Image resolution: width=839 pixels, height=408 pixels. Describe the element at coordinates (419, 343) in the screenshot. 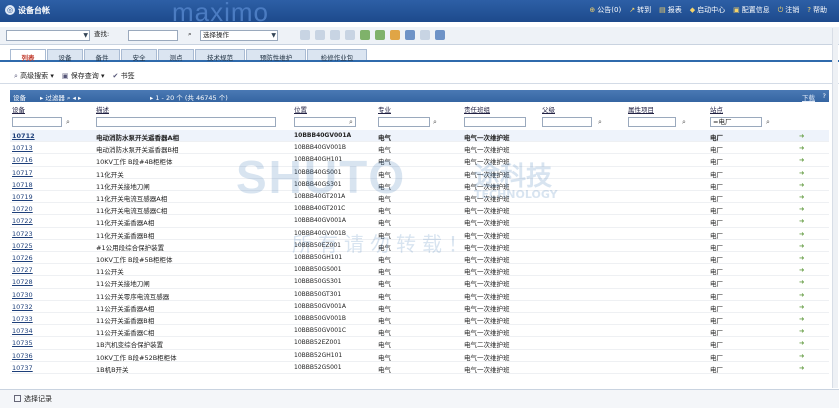

I see `table-row: 10735 1B汽机变综合保护装置 10BBB52EZ001 电气 电气二次维护班 电厂 ➜` at that location.